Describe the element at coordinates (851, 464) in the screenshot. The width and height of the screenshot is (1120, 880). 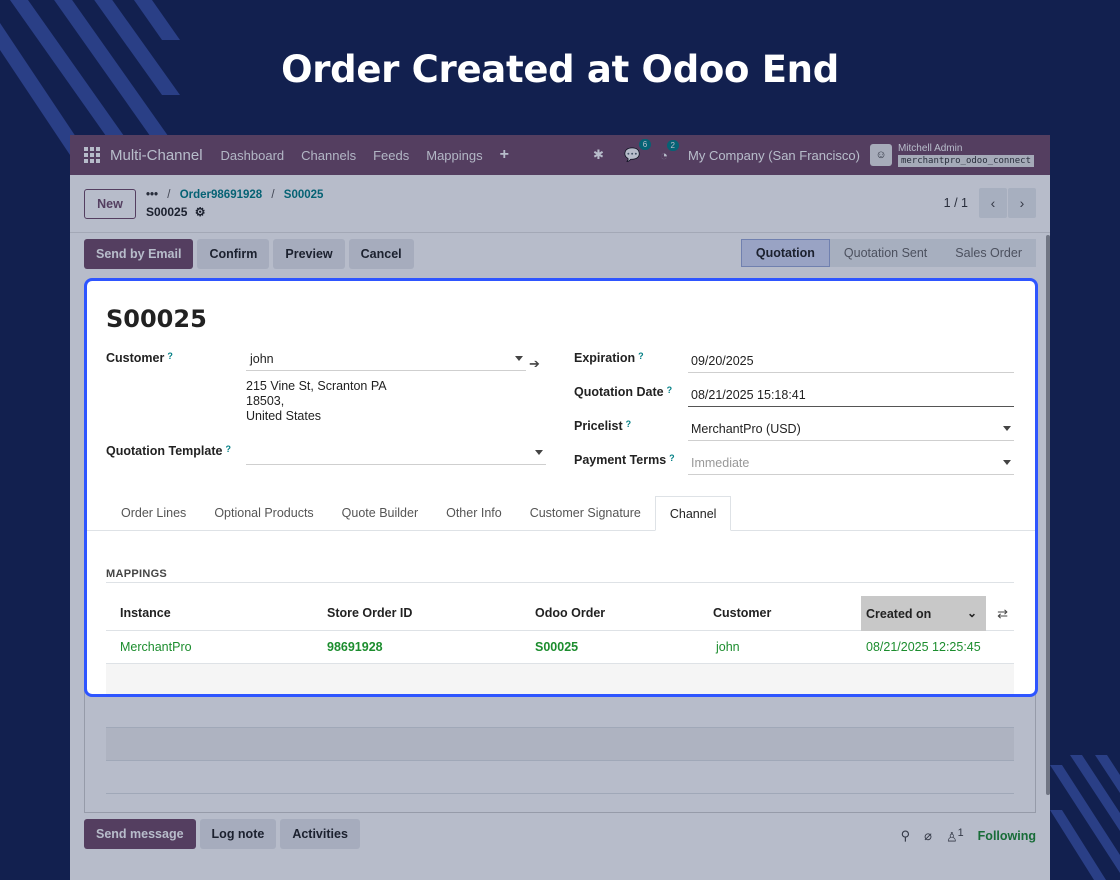
I see `payment-terms-field: Immediate` at that location.